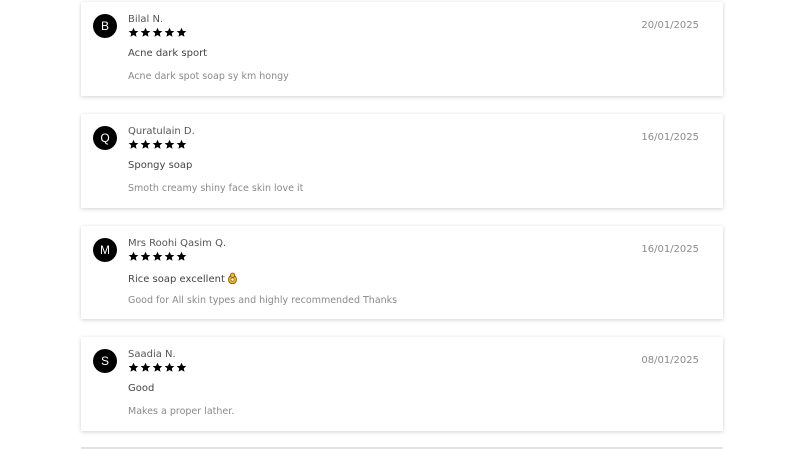  I want to click on review-title: Acne dark sport, so click(168, 53).